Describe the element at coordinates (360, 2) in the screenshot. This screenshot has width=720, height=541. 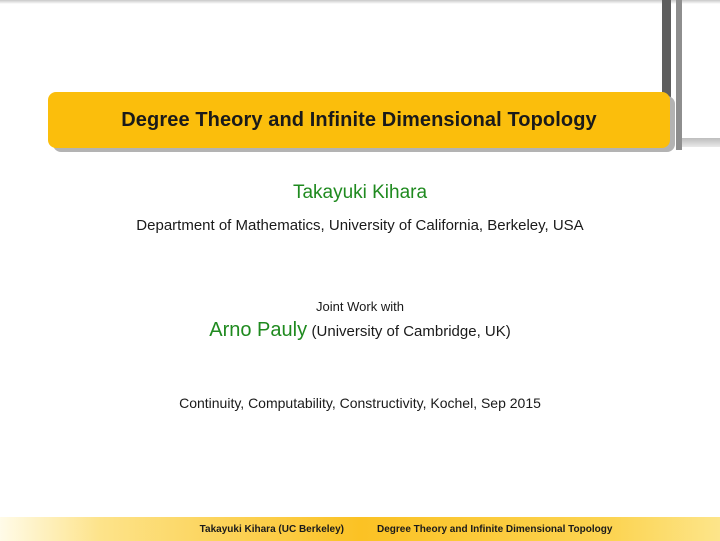
I see `top-edge-shadow` at that location.